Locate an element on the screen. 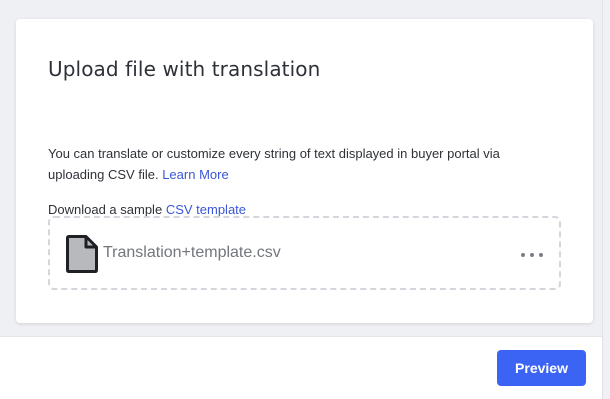 This screenshot has height=399, width=610. scrollbar is located at coordinates (606, 199).